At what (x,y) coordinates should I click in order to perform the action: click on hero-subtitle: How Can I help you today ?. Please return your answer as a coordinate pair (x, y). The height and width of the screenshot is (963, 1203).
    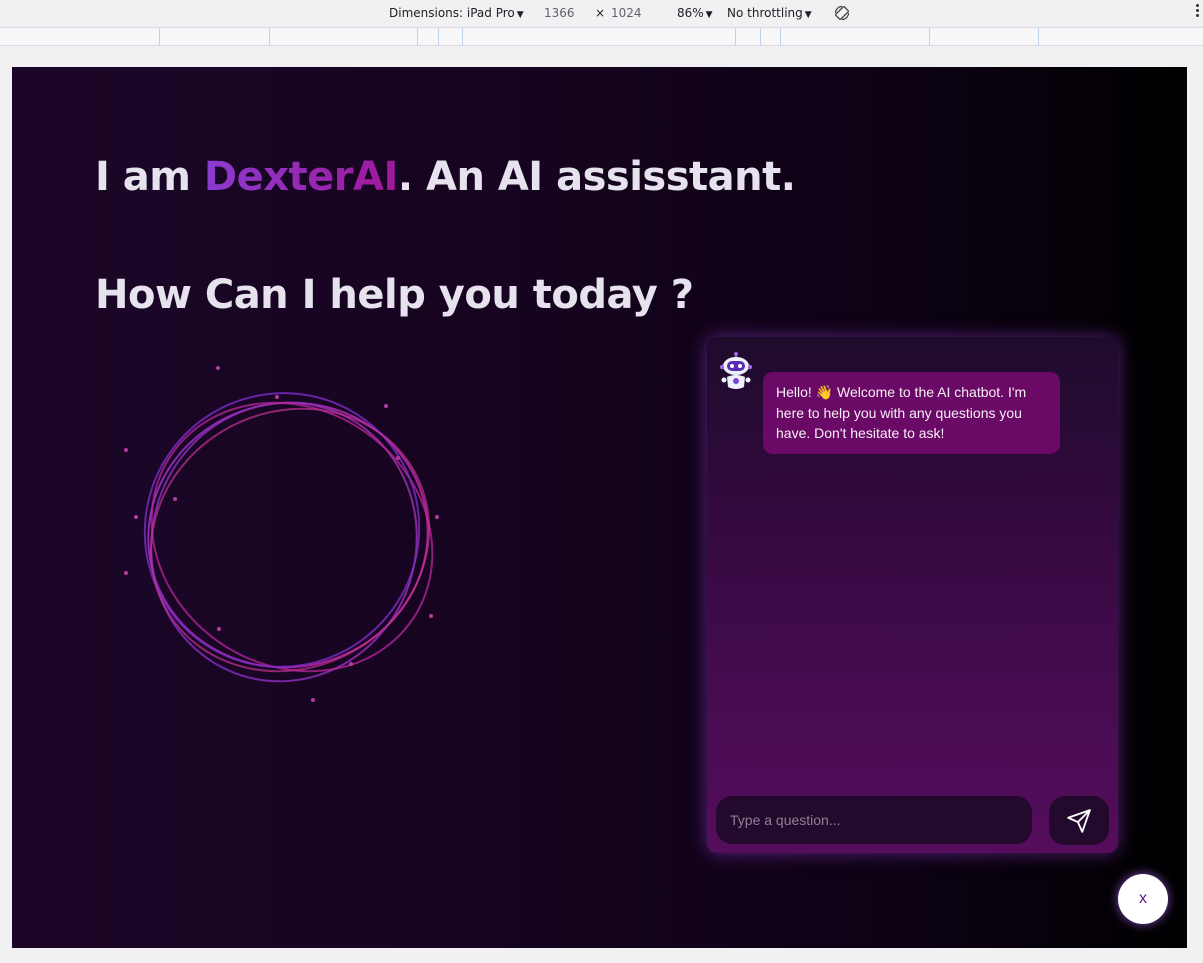
    Looking at the image, I should click on (394, 295).